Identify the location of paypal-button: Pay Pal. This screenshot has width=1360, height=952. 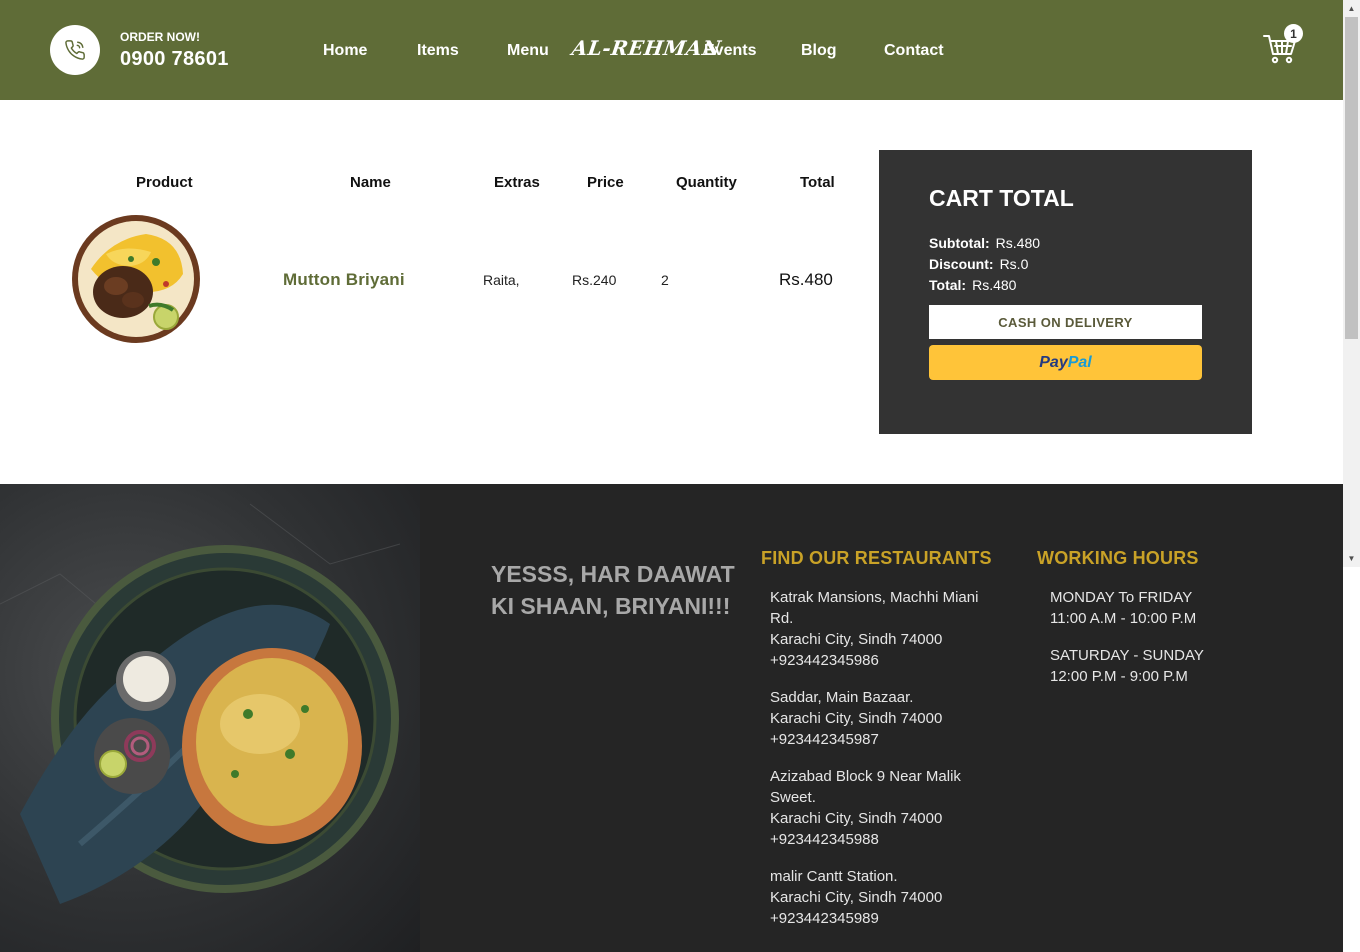
(1065, 362).